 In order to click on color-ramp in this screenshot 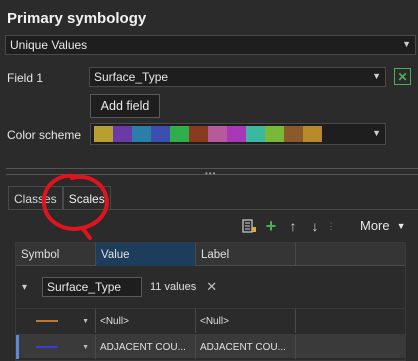, I will do `click(208, 134)`.